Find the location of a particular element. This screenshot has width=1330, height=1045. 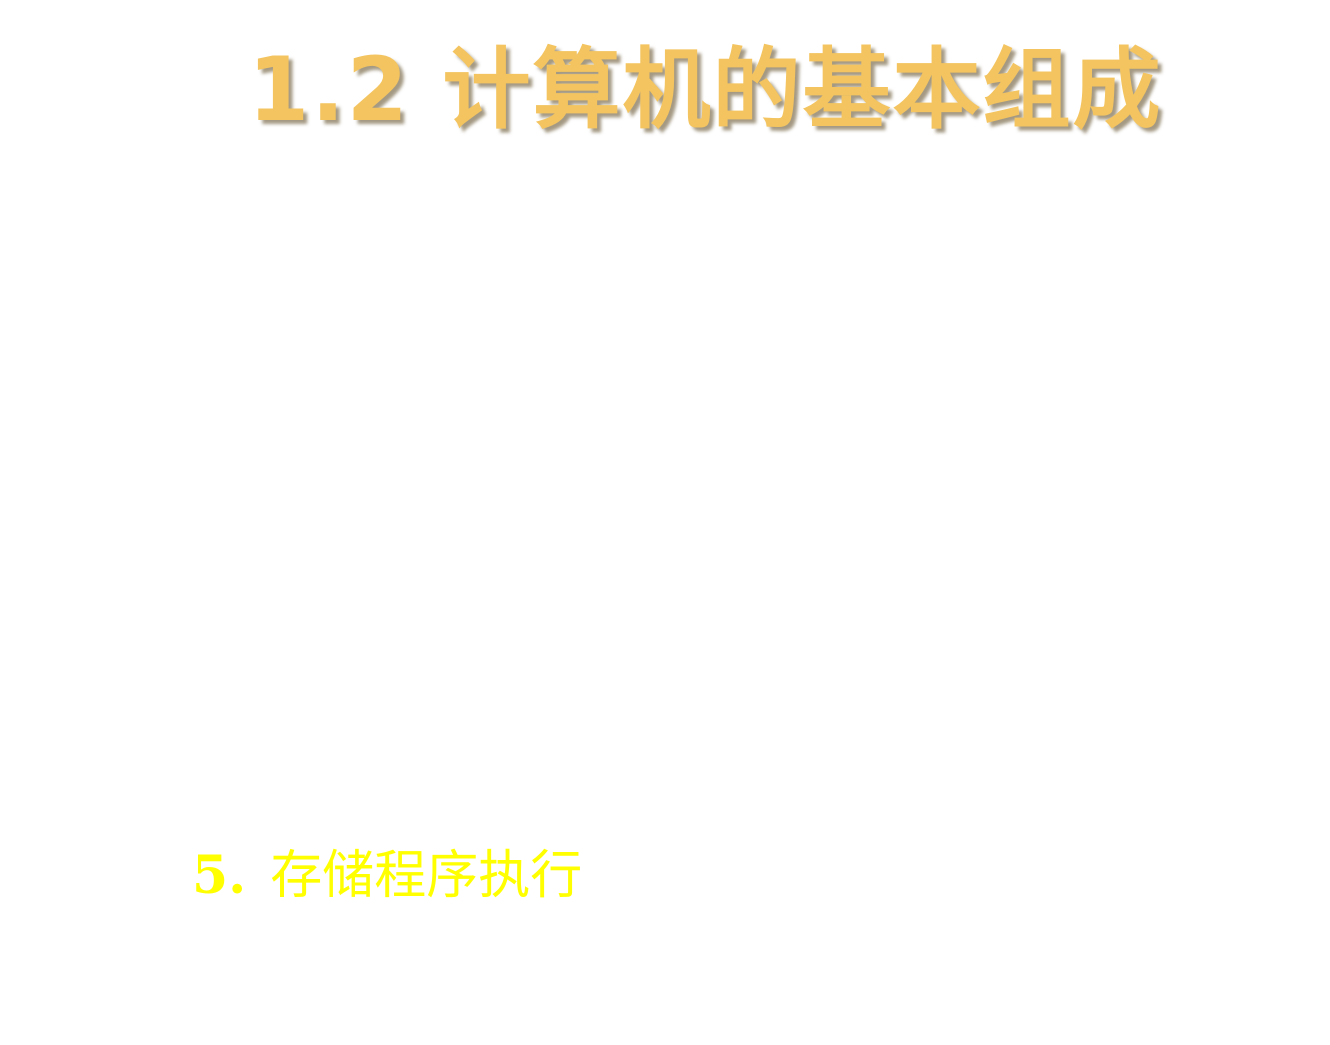

slide-title: 1.2 计算机的基本组成 is located at coordinates (705, 89).